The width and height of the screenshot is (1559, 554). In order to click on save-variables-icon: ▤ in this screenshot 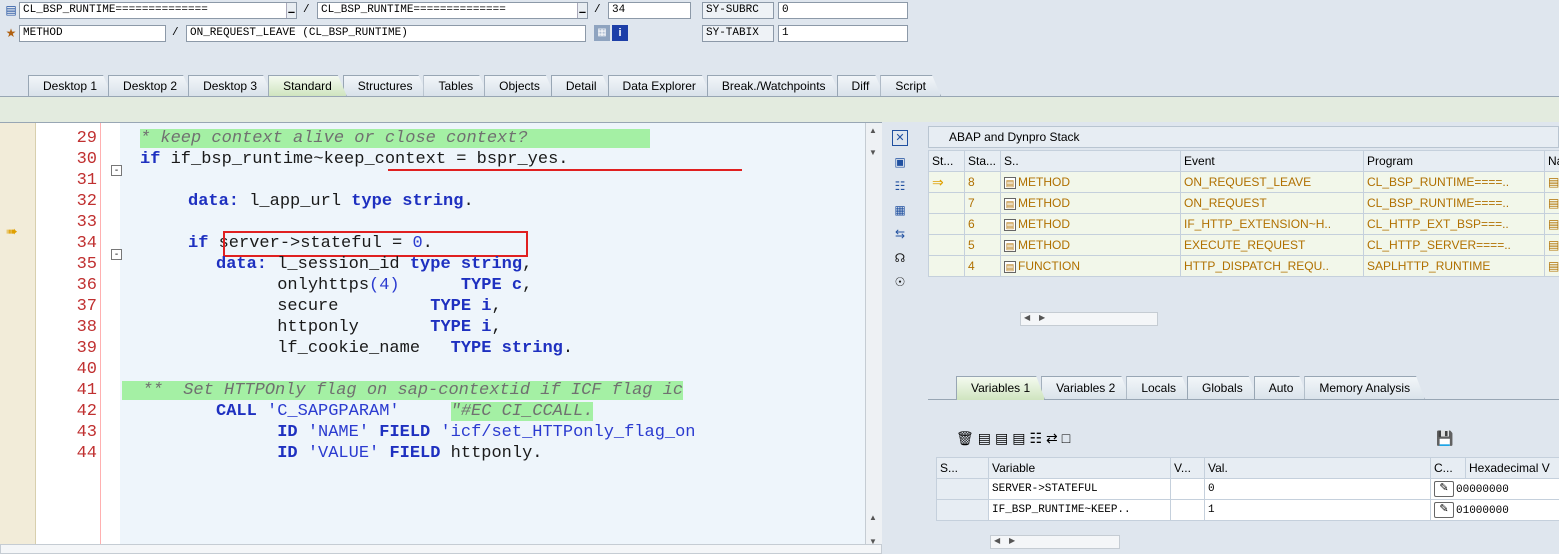, I will do `click(1018, 438)`.